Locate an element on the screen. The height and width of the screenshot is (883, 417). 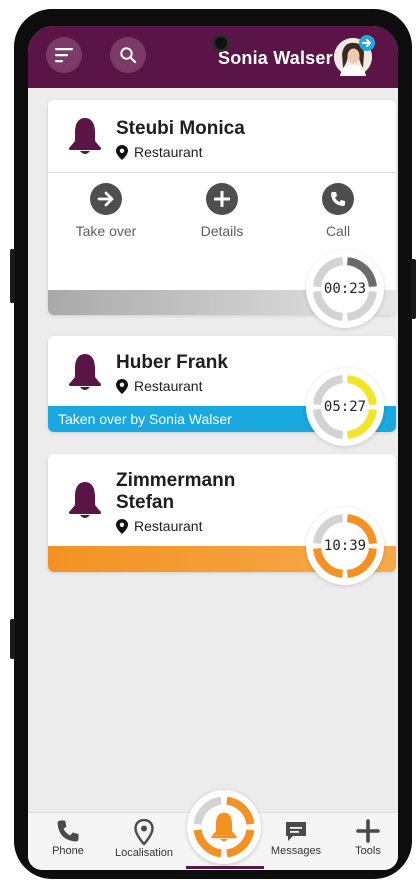
timer-value: 00:23 is located at coordinates (345, 289).